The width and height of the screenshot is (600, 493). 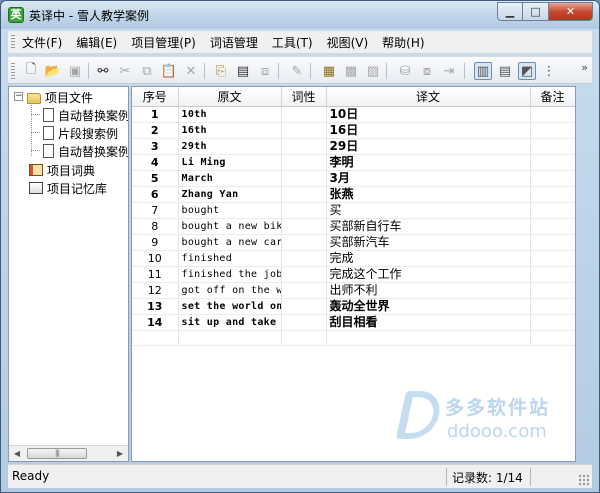 I want to click on cell-target: 29日, so click(x=428, y=146).